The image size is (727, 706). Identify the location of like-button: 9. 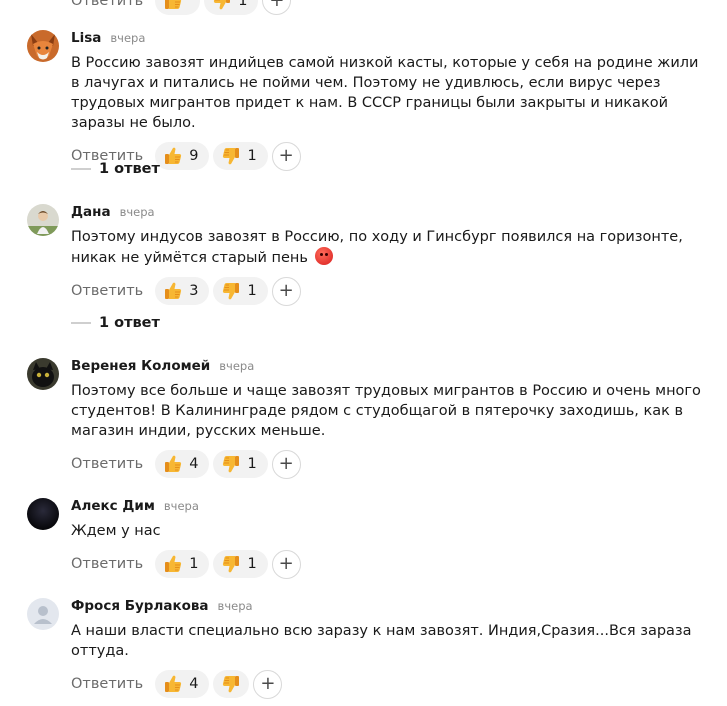
(182, 156).